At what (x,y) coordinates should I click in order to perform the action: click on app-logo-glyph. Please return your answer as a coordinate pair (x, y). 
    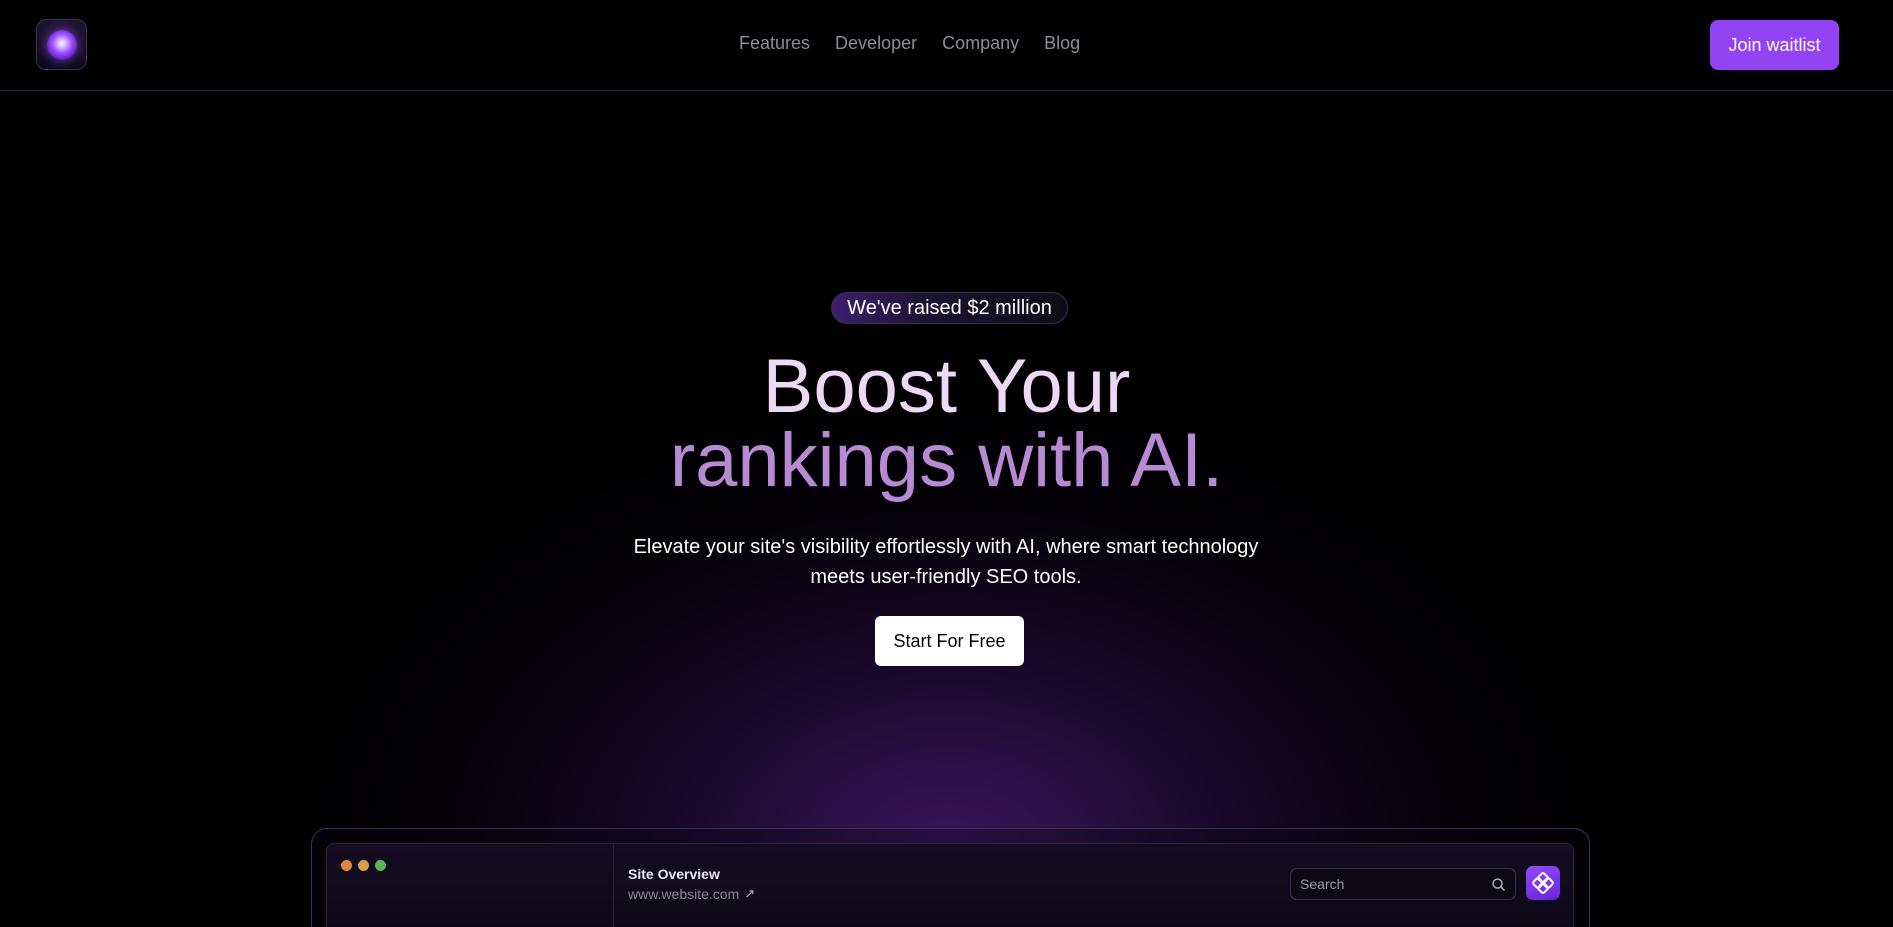
    Looking at the image, I should click on (1543, 883).